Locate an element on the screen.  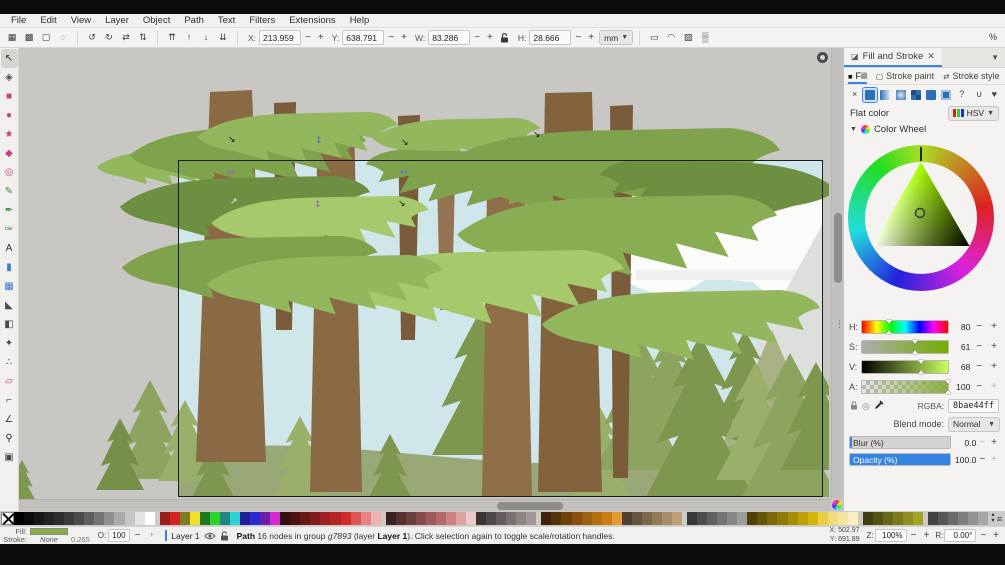
opacity-slider: Opacity (%) is located at coordinates (900, 459).